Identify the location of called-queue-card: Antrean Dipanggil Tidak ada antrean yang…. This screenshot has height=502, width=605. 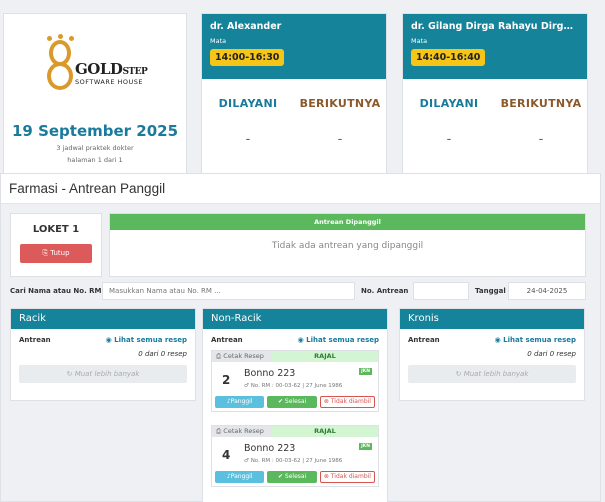
(347, 245).